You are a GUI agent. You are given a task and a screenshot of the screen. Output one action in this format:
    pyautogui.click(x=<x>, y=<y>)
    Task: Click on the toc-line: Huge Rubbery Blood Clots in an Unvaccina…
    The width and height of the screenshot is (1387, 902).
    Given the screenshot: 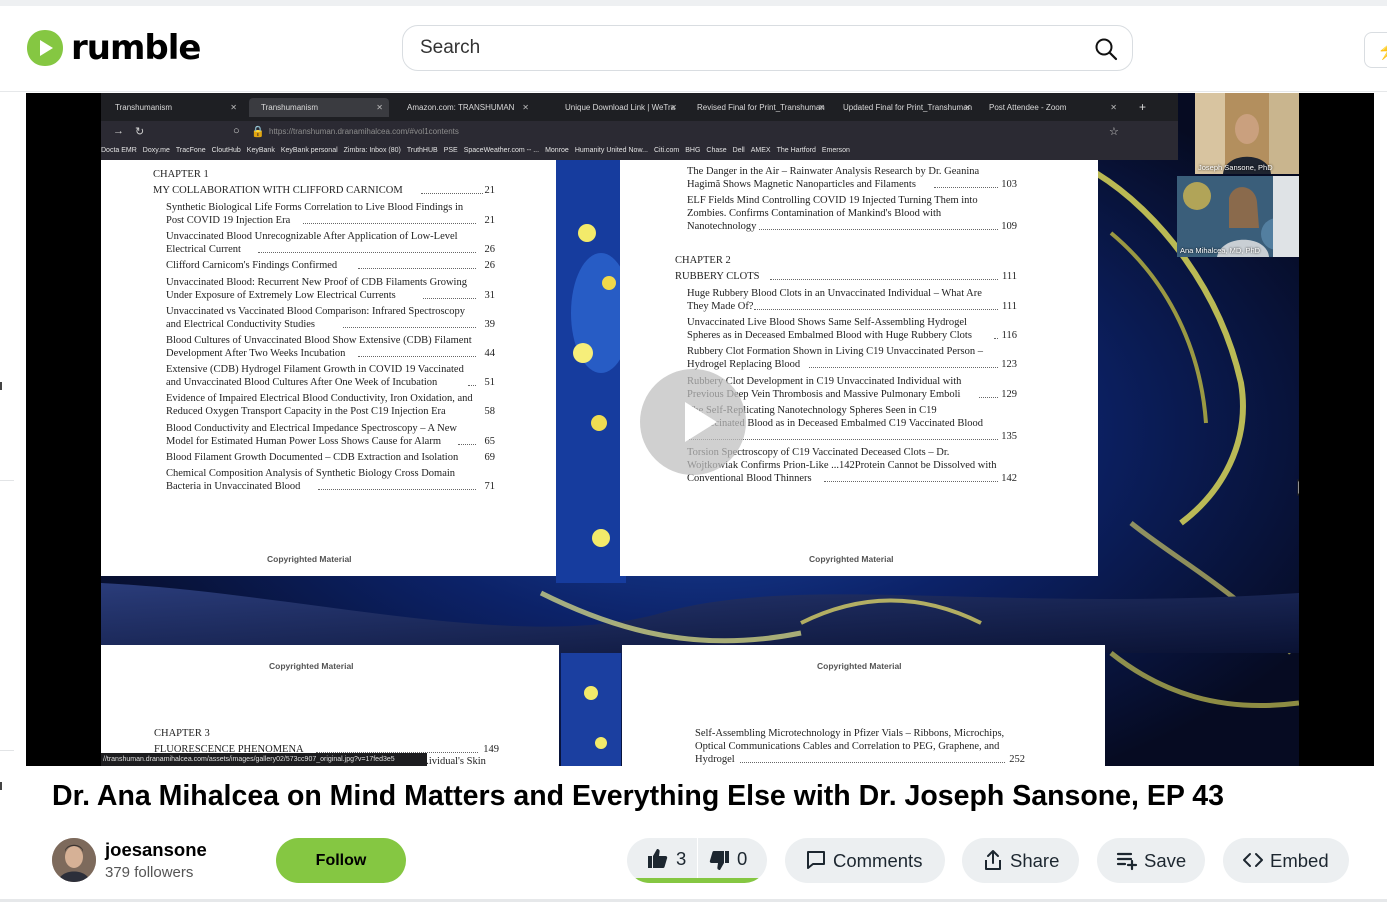 What is the action you would take?
    pyautogui.click(x=834, y=293)
    